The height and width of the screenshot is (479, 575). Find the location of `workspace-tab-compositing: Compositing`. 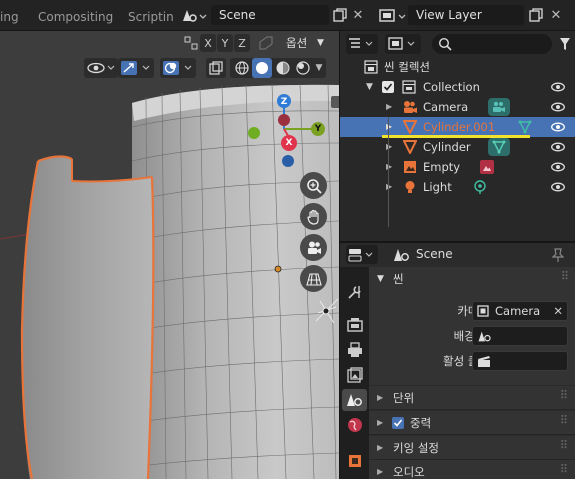

workspace-tab-compositing: Compositing is located at coordinates (76, 17).